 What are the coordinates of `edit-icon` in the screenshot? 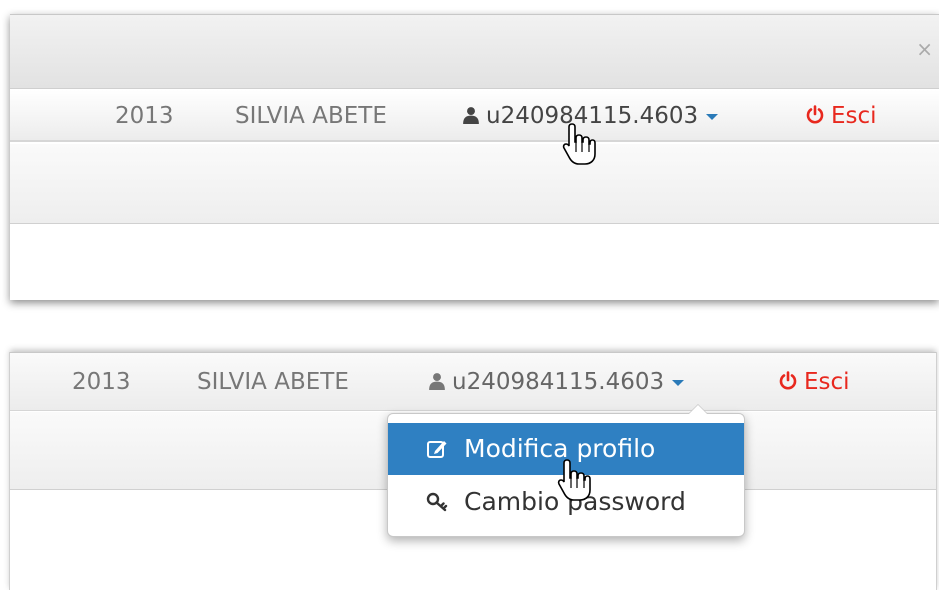 It's located at (437, 449).